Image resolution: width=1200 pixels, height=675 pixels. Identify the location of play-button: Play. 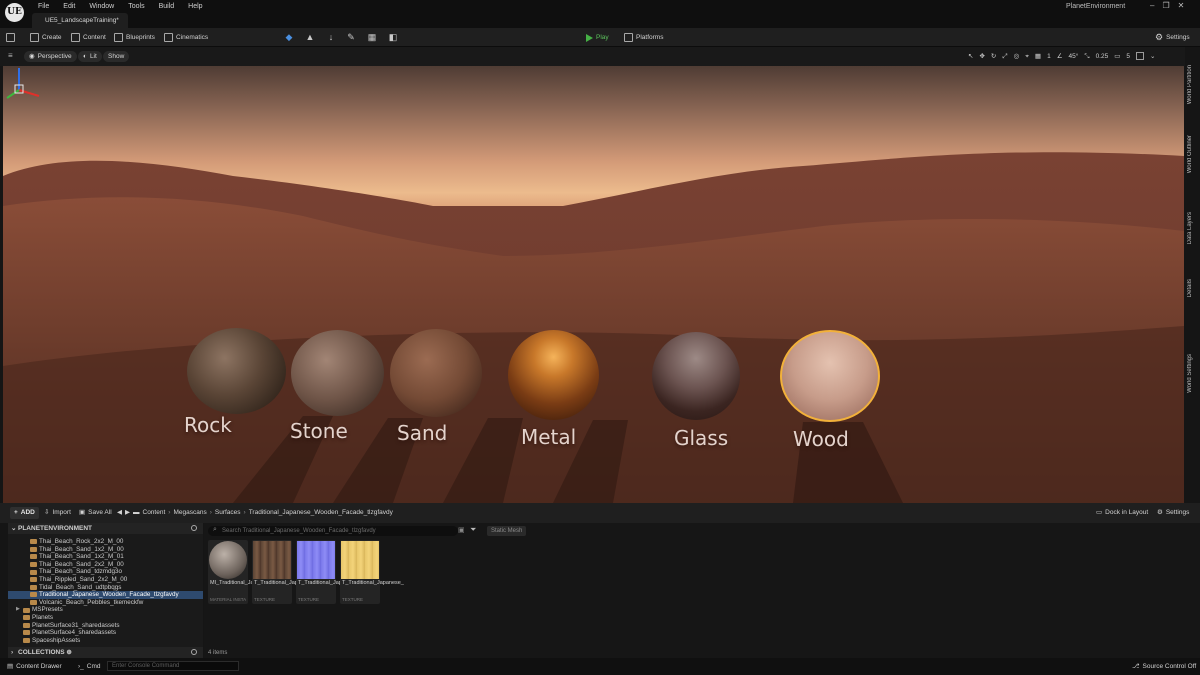
(597, 37).